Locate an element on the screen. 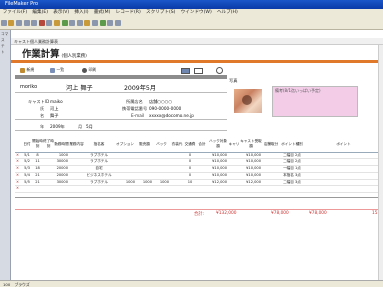  new-file-icon is located at coordinates (3, 23).